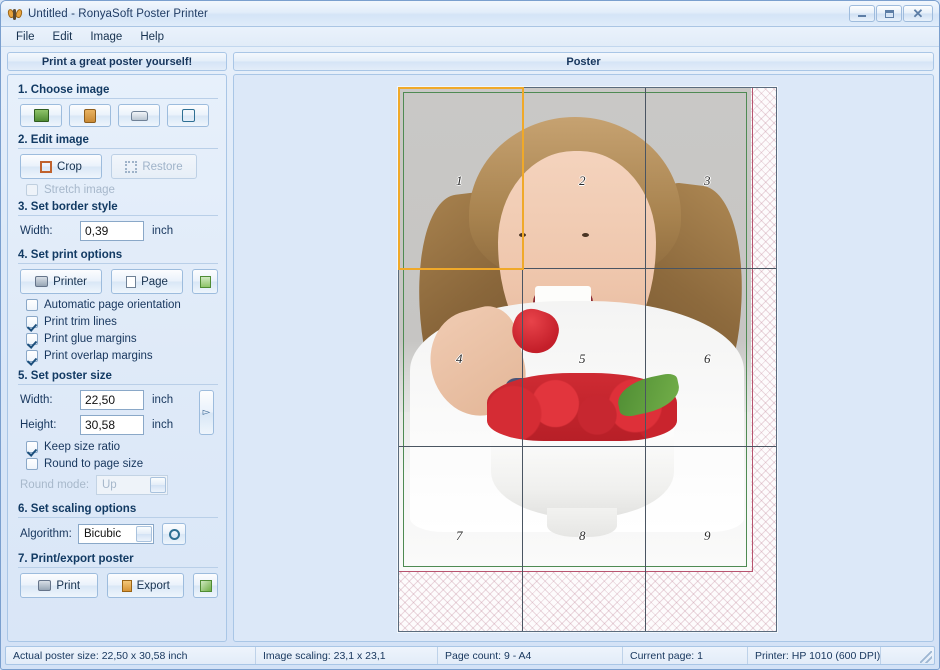 This screenshot has width=940, height=670. Describe the element at coordinates (112, 231) in the screenshot. I see `border-width-input: 0,39` at that location.